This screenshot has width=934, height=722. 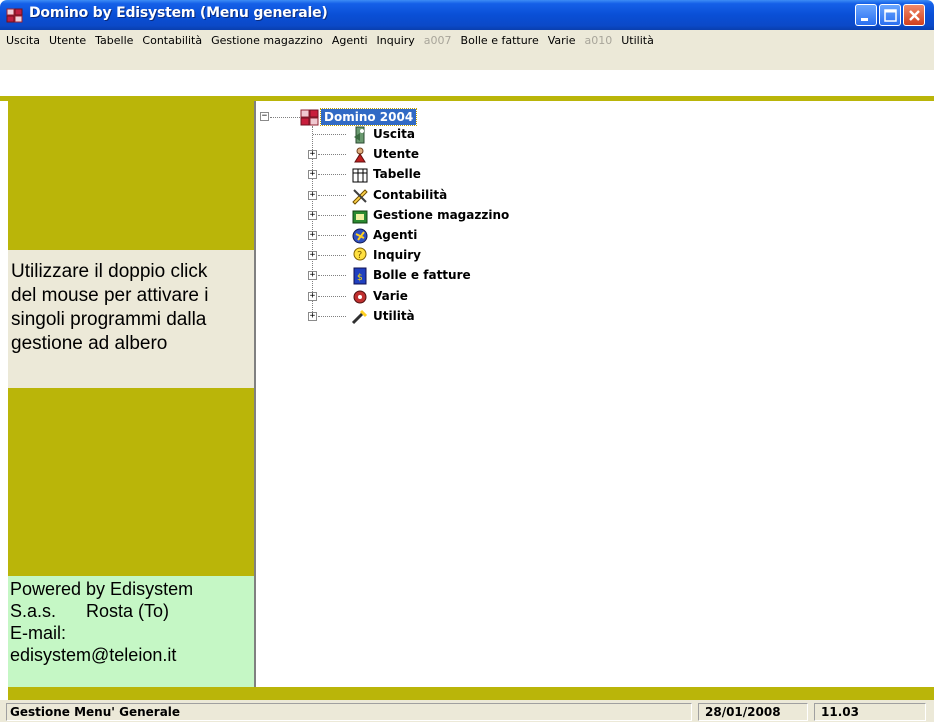 I want to click on menu-item: a010, so click(x=599, y=40).